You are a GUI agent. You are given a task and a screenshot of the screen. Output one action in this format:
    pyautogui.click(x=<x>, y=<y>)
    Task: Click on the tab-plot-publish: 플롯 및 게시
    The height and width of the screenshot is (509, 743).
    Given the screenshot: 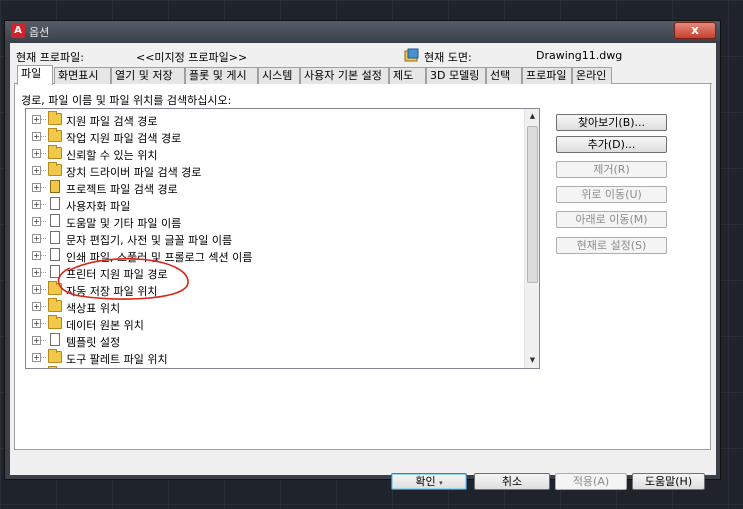 What is the action you would take?
    pyautogui.click(x=221, y=75)
    